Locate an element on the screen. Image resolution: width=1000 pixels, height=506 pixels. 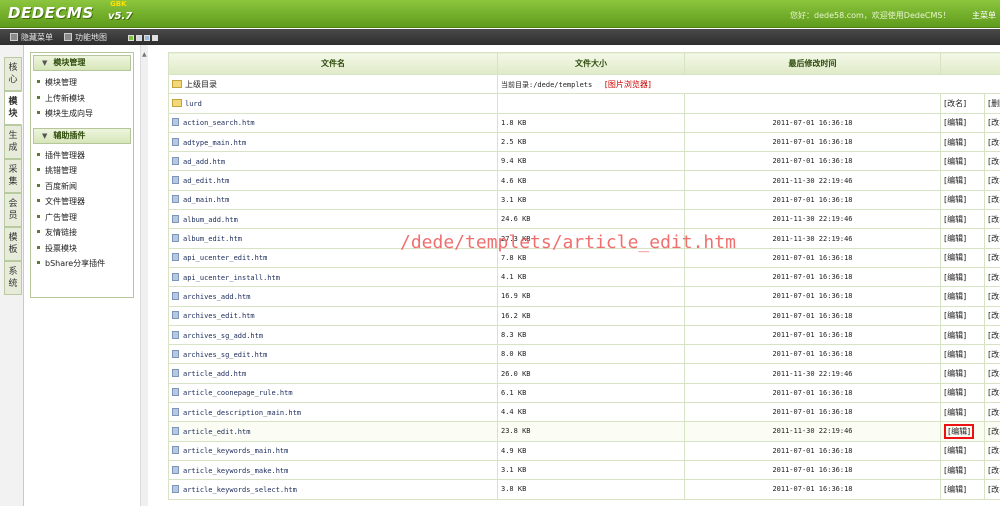
menu-item: 友情链接 is located at coordinates (85, 233).